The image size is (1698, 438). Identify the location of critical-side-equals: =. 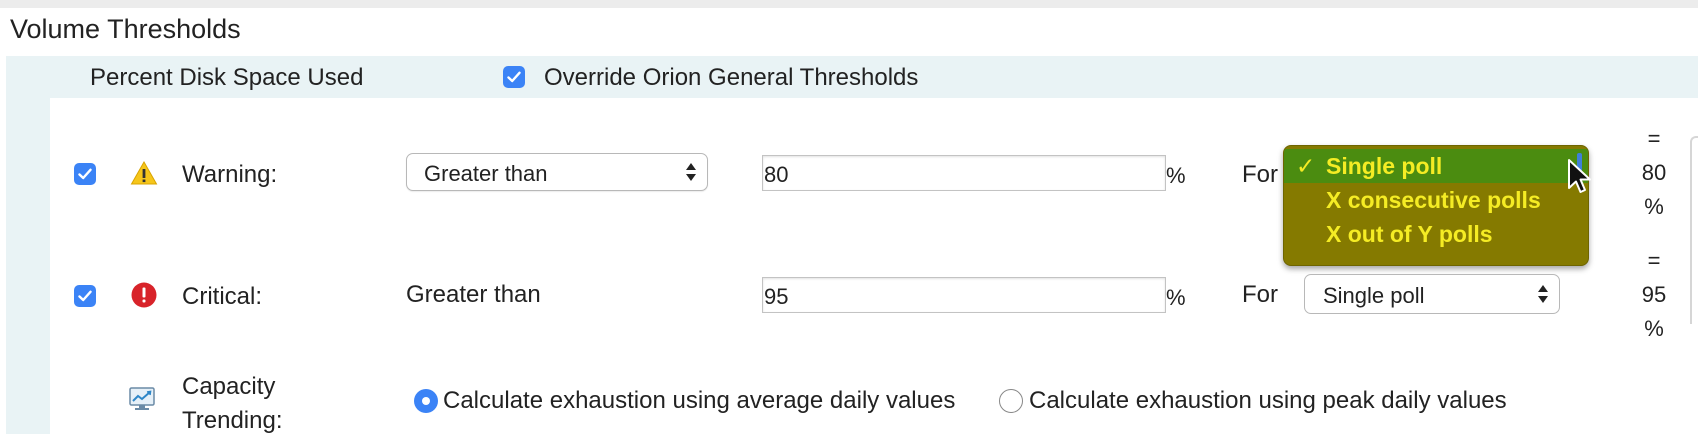
(1654, 260).